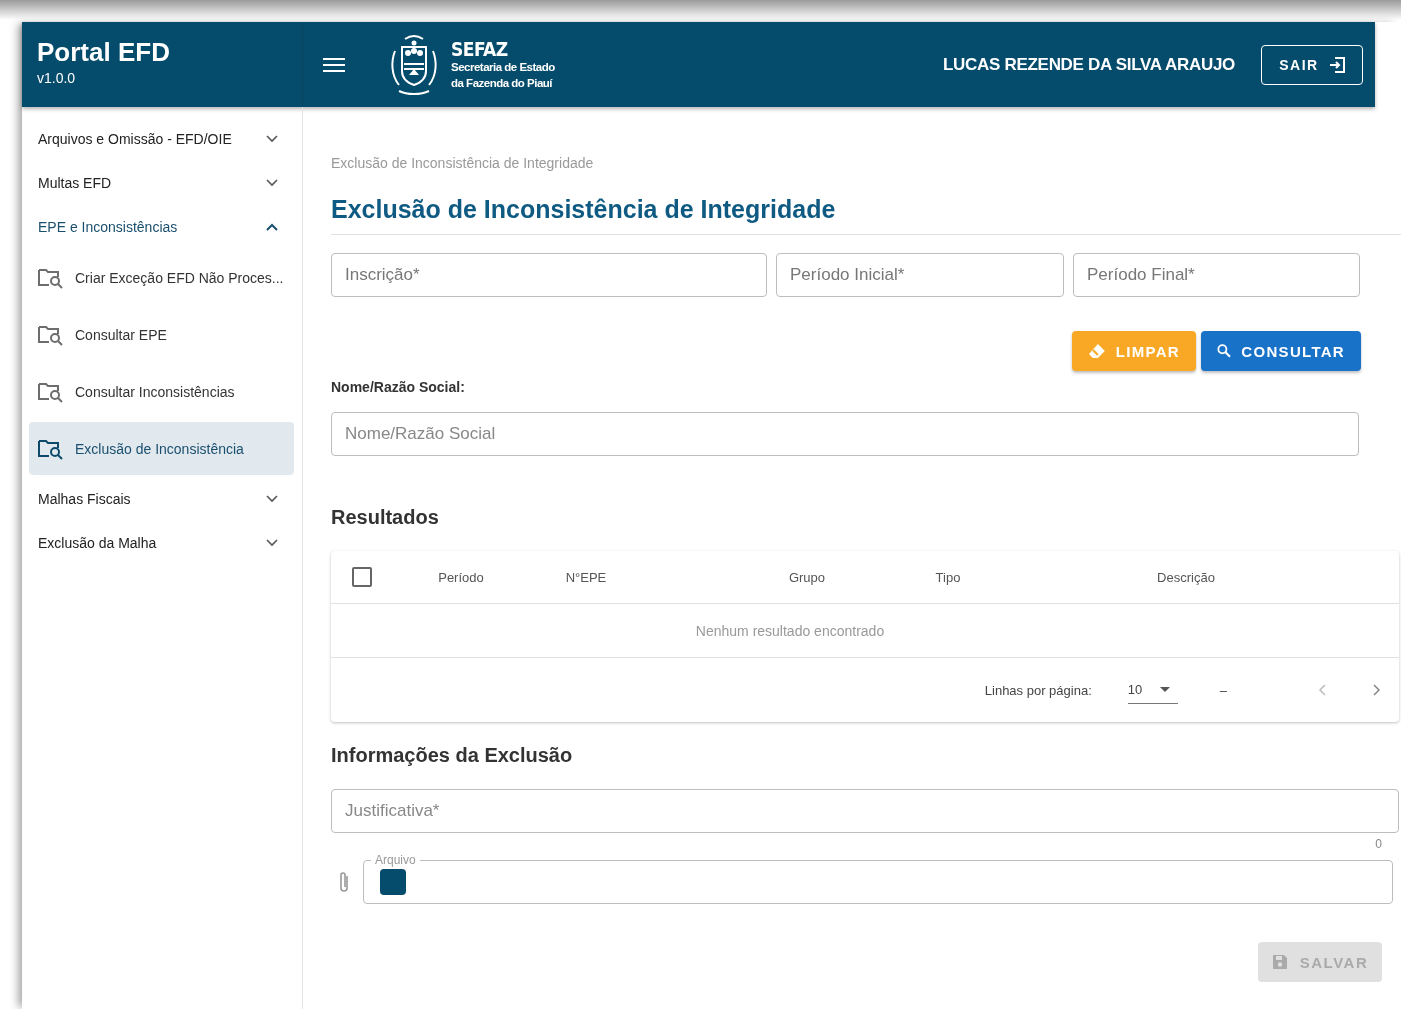 This screenshot has width=1401, height=1009. Describe the element at coordinates (1089, 64) in the screenshot. I see `user-name: LUCAS REZENDE DA SILVA ARAUJO` at that location.